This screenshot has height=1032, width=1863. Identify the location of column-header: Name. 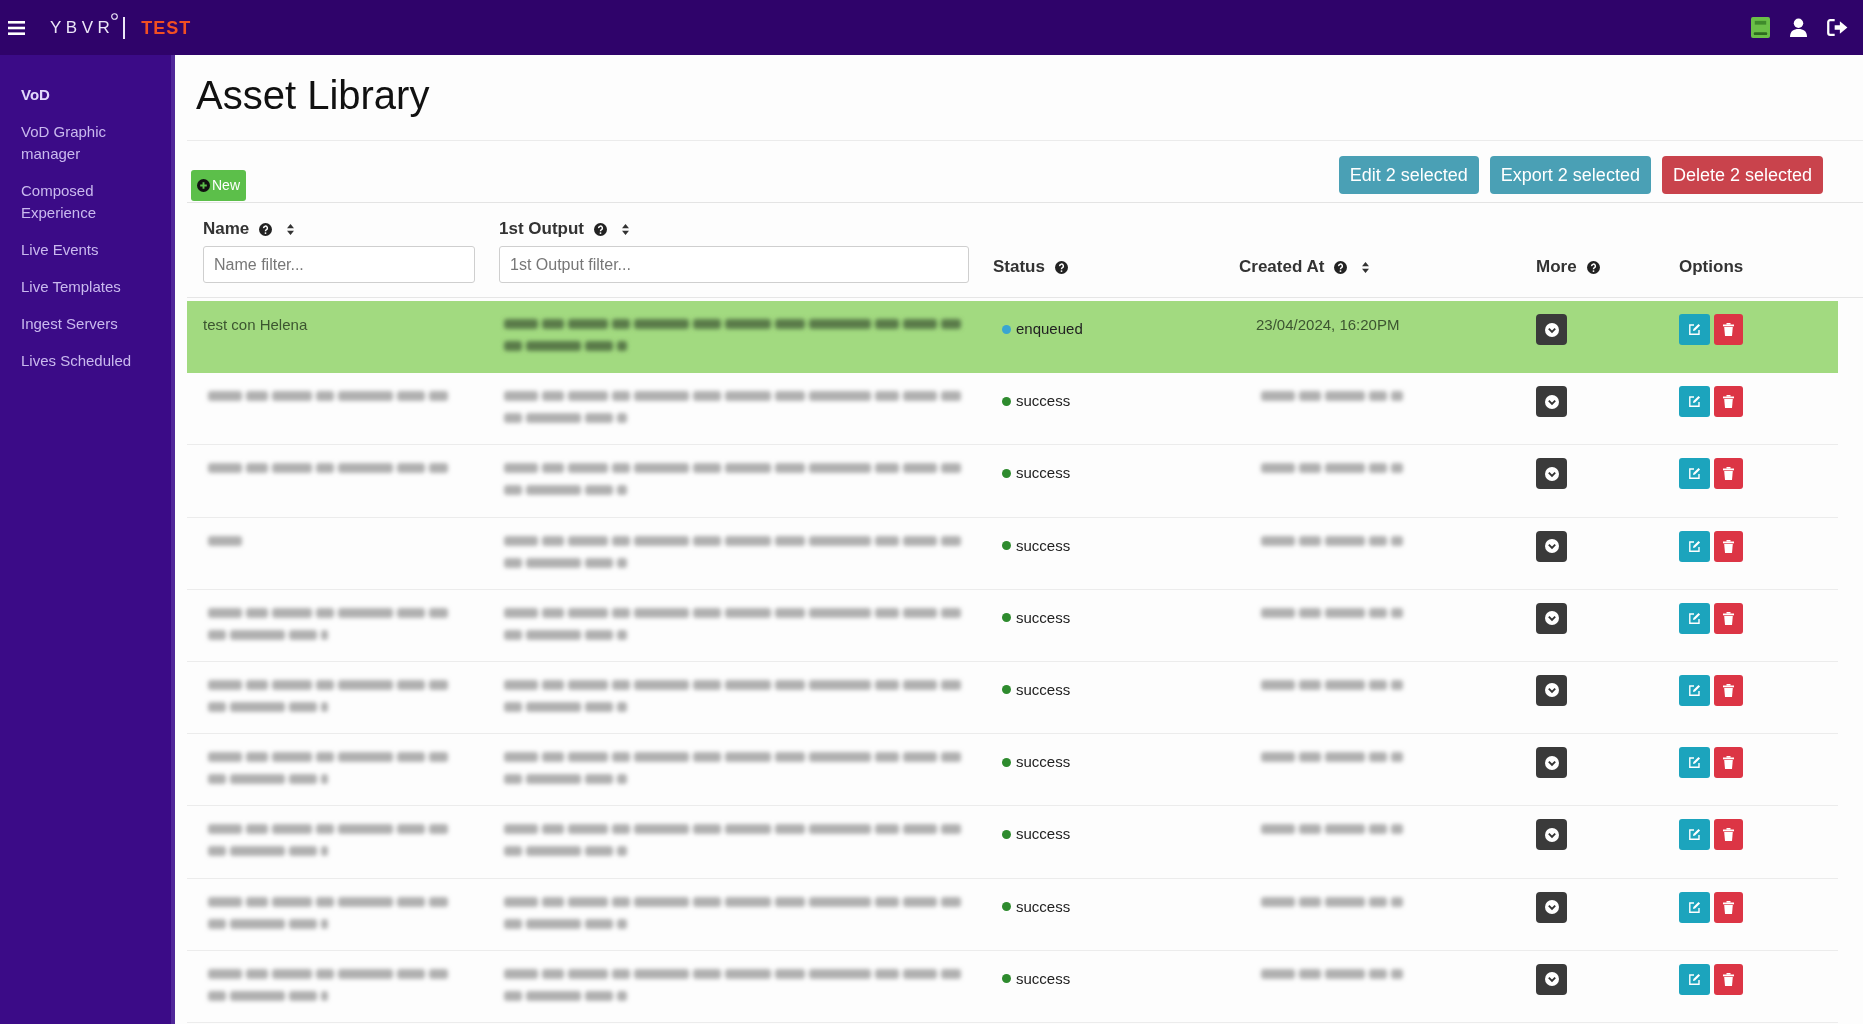
(226, 229).